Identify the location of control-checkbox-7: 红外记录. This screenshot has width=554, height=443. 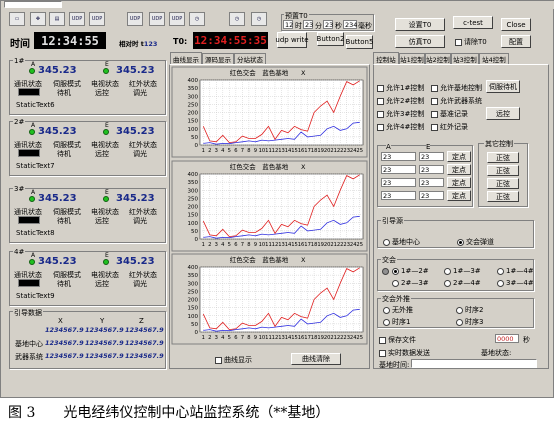
(449, 127).